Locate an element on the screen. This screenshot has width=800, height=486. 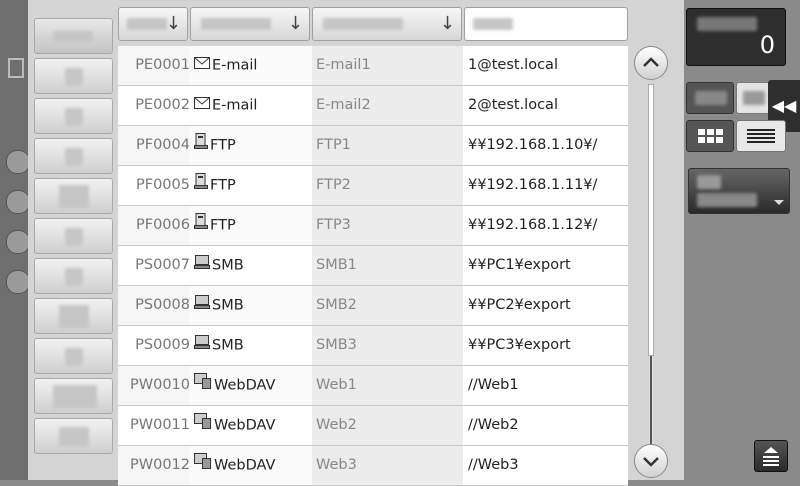
list-view-icon is located at coordinates (761, 136).